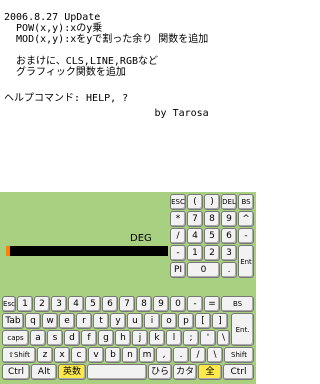 The width and height of the screenshot is (320, 384). Describe the element at coordinates (238, 372) in the screenshot. I see `key-right-ctrl: Ctrl` at that location.